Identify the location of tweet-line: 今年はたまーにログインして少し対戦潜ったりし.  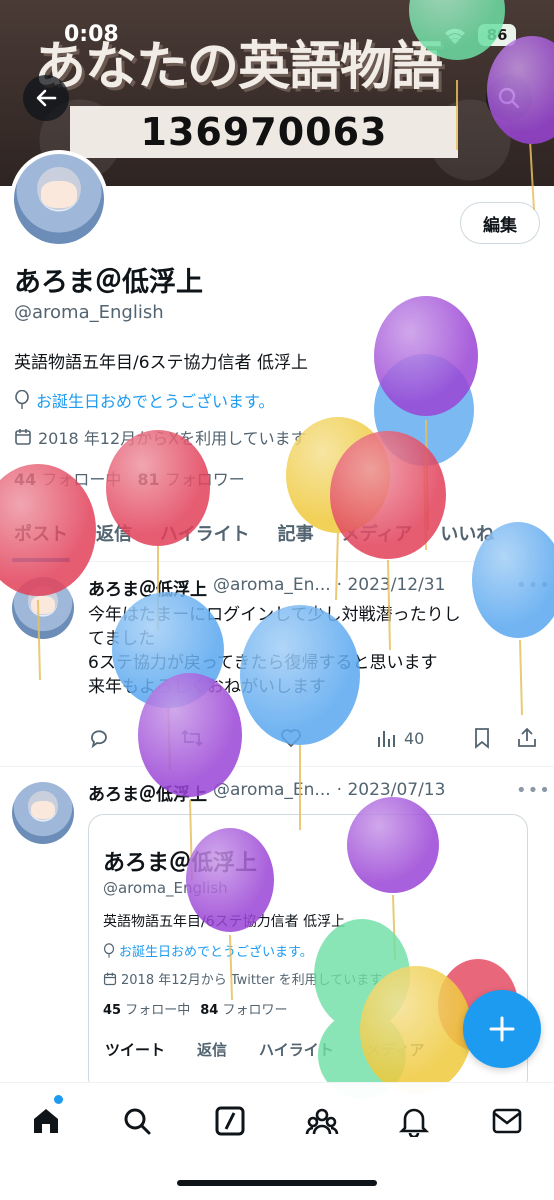
(274, 615).